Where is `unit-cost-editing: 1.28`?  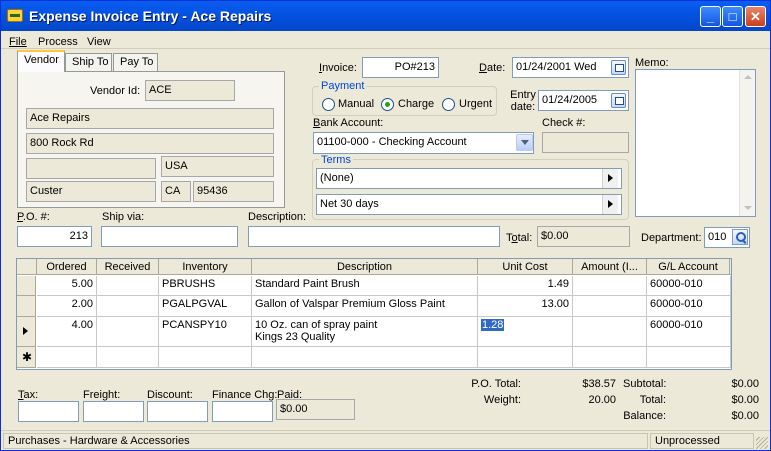 unit-cost-editing: 1.28 is located at coordinates (493, 325).